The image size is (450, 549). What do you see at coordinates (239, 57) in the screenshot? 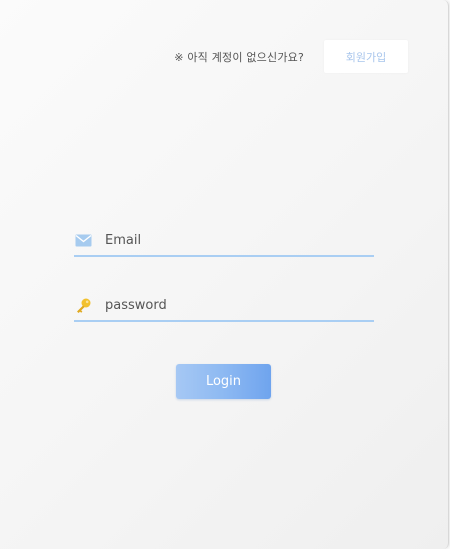
I see `signup-prompt: ※ 아직 계정이 없으신가요?` at bounding box center [239, 57].